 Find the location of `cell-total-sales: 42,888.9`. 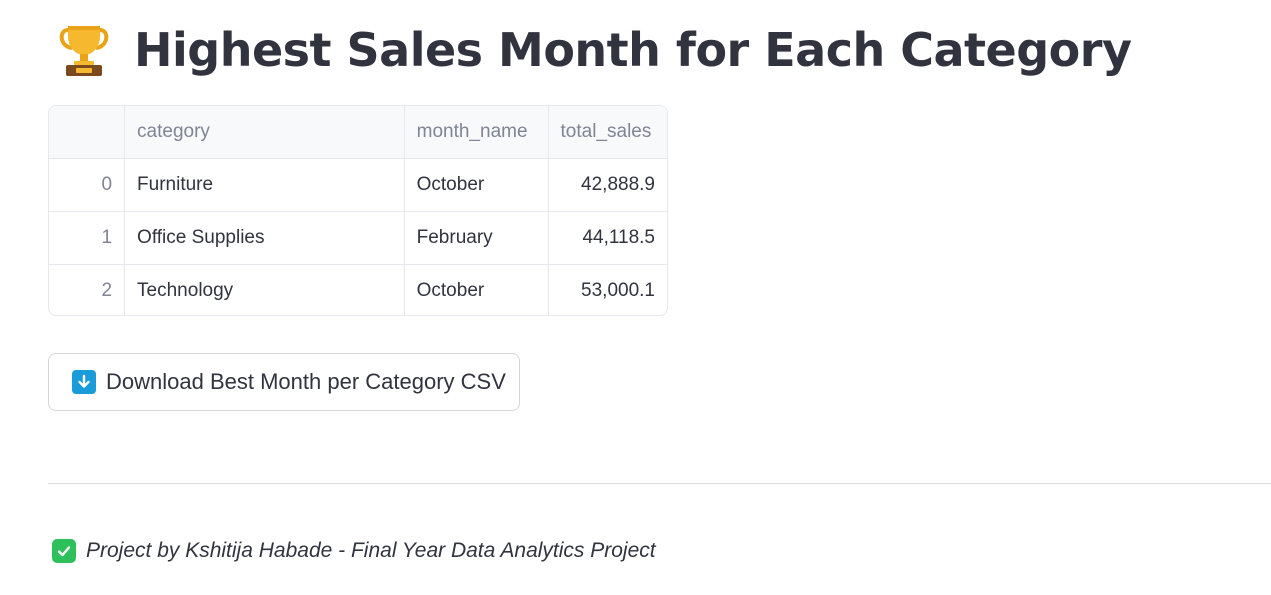

cell-total-sales: 42,888.9 is located at coordinates (607, 185).